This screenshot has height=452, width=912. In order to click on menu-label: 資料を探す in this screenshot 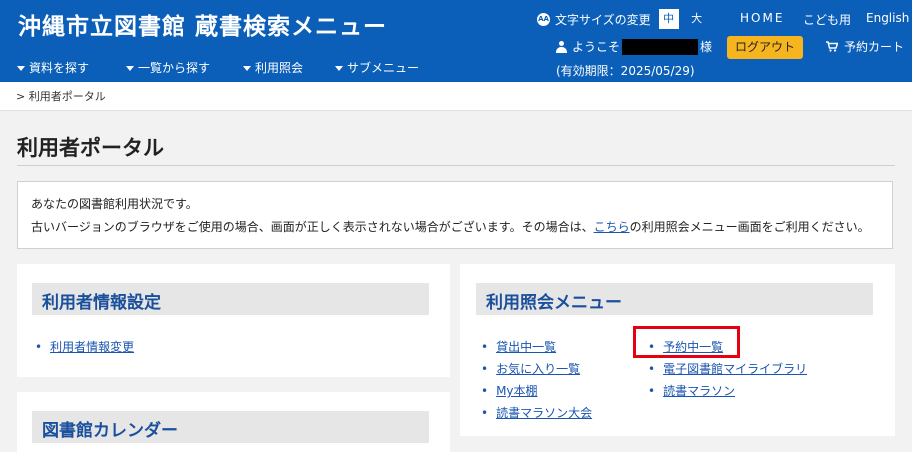, I will do `click(59, 68)`.